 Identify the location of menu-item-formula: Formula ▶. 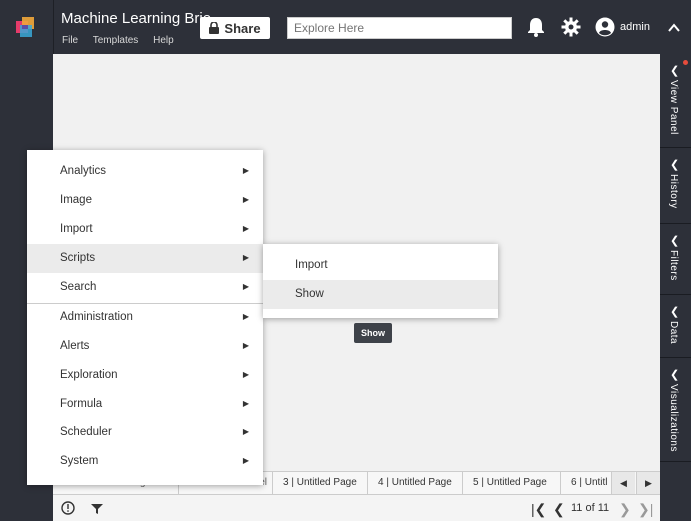
(145, 404).